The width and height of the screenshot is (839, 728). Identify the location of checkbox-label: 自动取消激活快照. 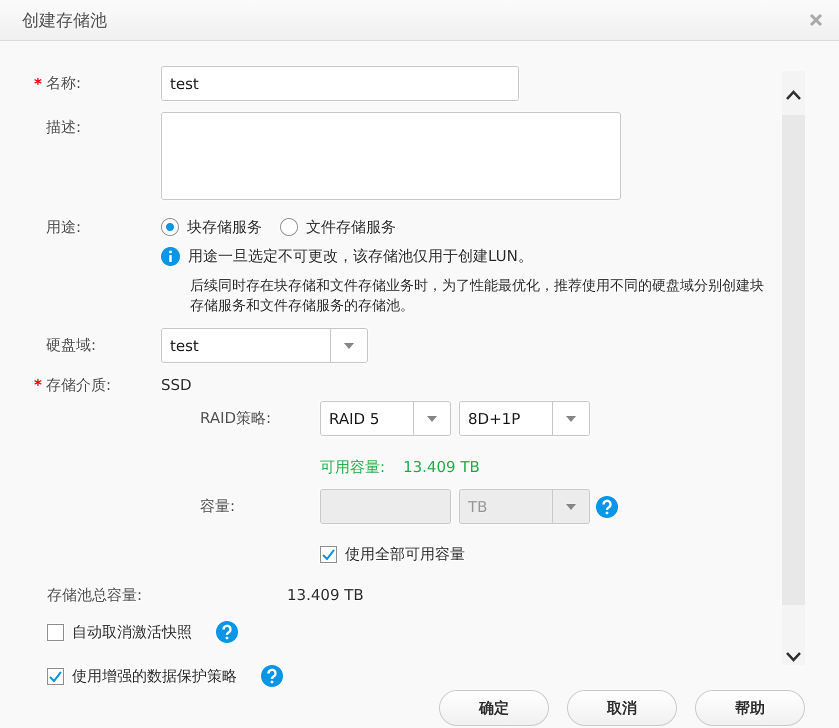
(132, 632).